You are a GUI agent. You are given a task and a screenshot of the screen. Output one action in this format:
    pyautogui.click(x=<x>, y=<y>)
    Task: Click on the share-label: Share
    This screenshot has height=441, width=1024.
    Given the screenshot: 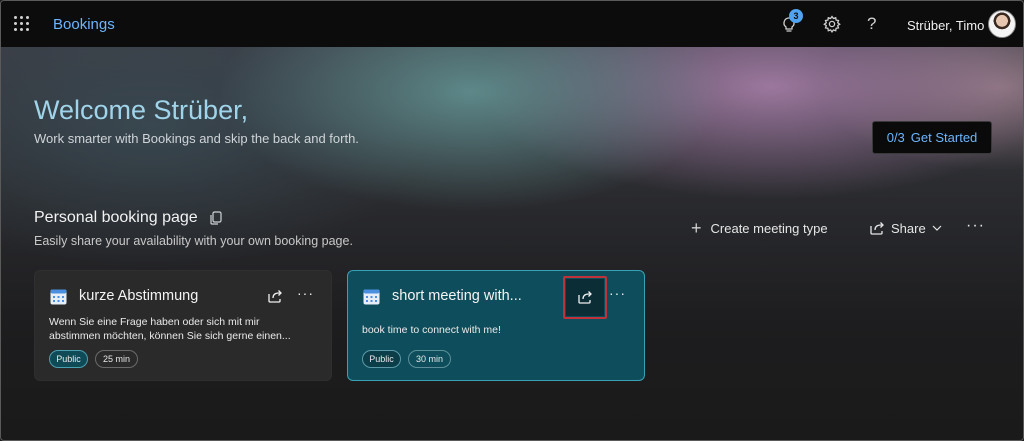 What is the action you would take?
    pyautogui.click(x=908, y=228)
    